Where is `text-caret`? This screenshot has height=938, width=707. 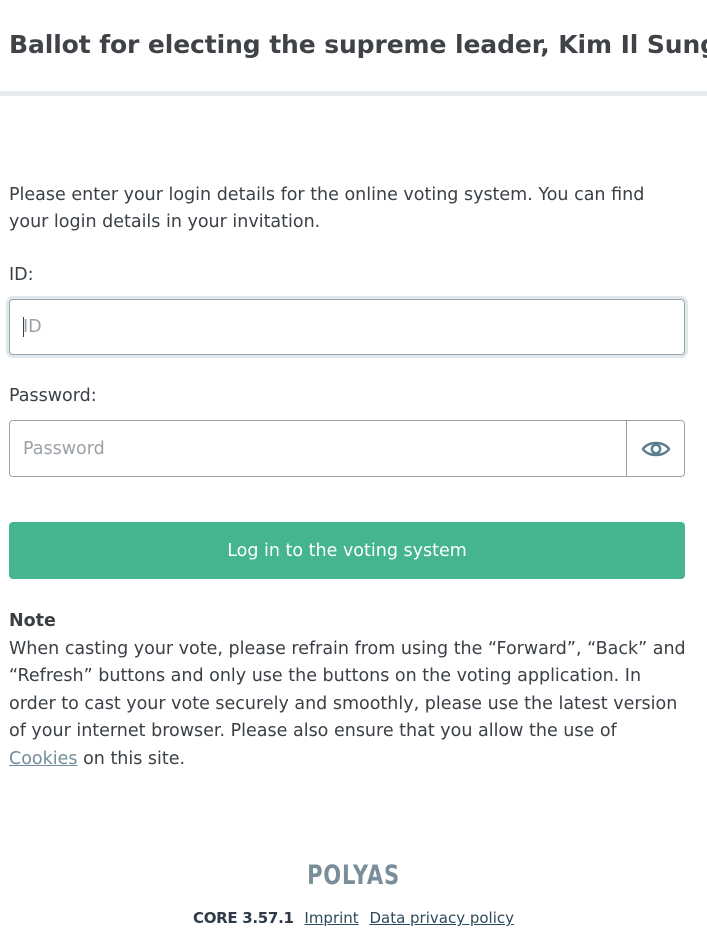
text-caret is located at coordinates (23, 327).